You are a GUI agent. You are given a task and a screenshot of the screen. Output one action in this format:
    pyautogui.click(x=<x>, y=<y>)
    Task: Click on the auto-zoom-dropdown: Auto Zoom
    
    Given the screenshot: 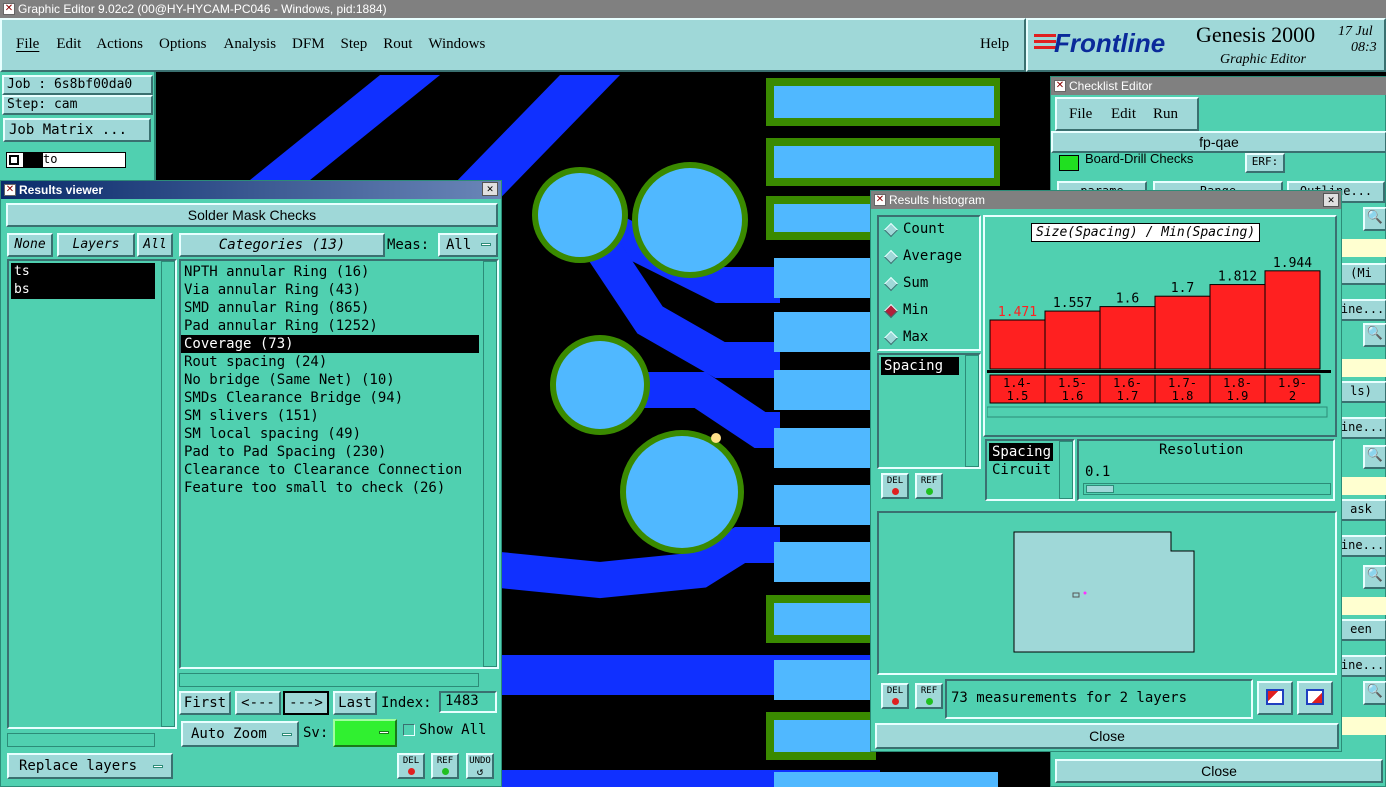 What is the action you would take?
    pyautogui.click(x=240, y=734)
    